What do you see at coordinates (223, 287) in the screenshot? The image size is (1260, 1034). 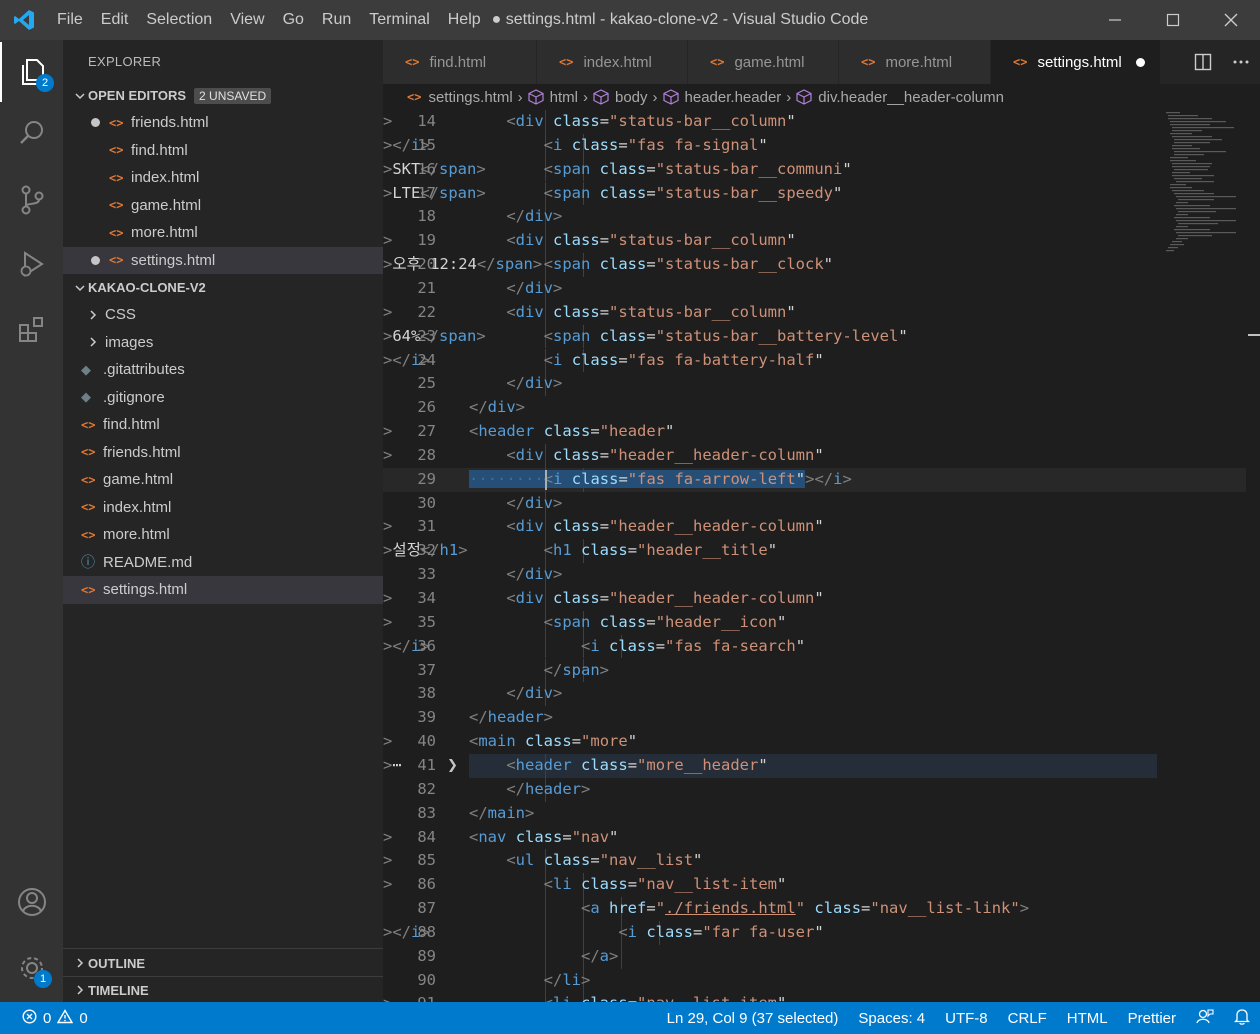 I see `project-section: KAKAO-CLONE-V2` at bounding box center [223, 287].